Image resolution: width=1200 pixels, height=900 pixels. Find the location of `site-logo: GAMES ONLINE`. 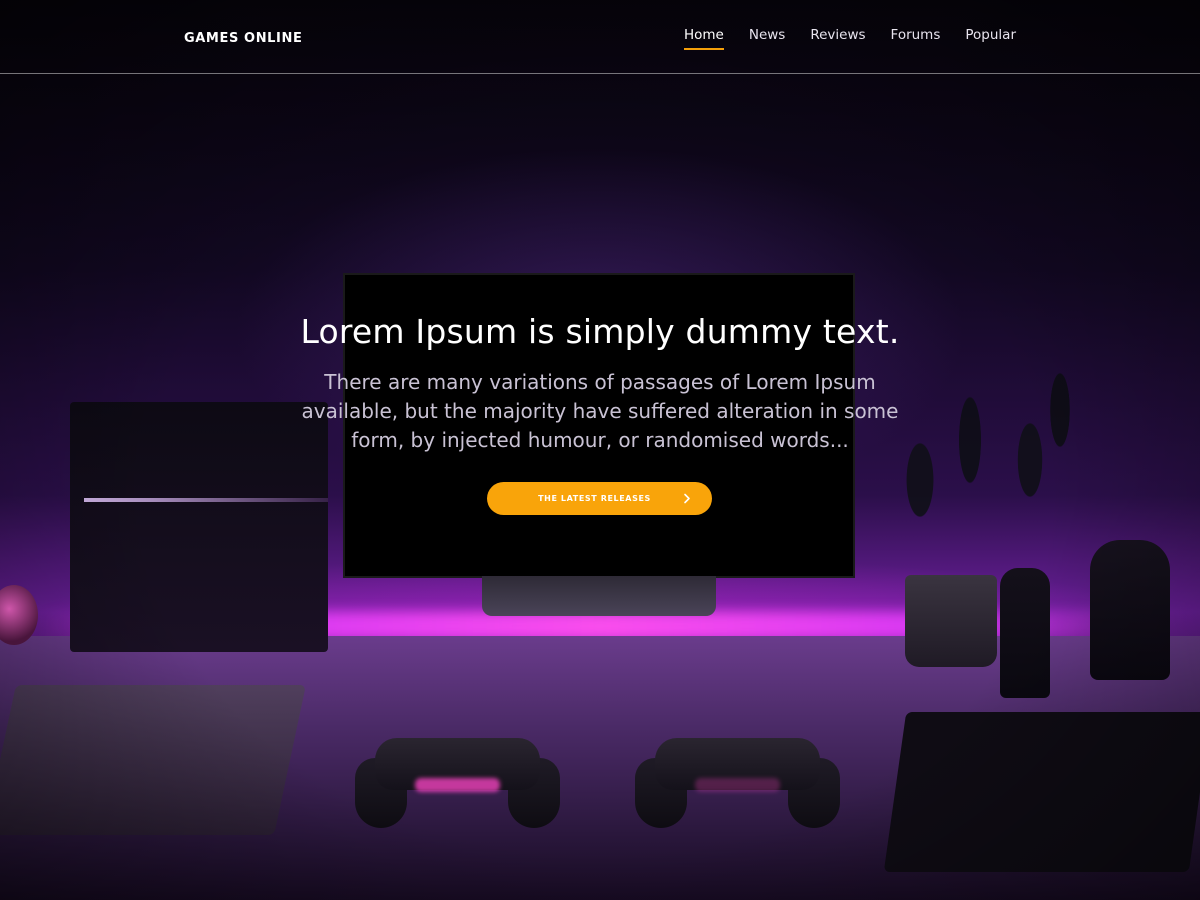

site-logo: GAMES ONLINE is located at coordinates (243, 38).